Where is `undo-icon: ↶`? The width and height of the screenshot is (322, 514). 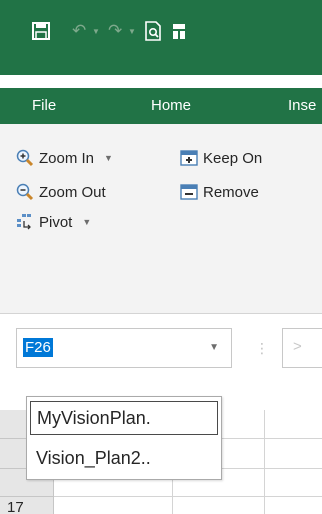 undo-icon: ↶ is located at coordinates (79, 31).